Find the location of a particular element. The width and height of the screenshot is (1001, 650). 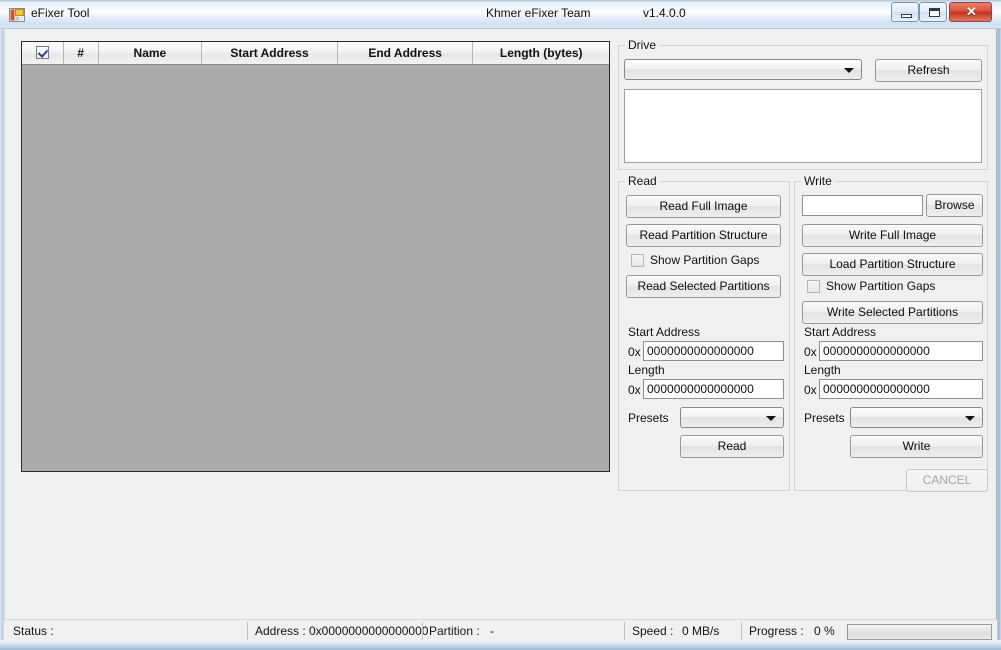

speed-value: 0 MB/s is located at coordinates (701, 631).